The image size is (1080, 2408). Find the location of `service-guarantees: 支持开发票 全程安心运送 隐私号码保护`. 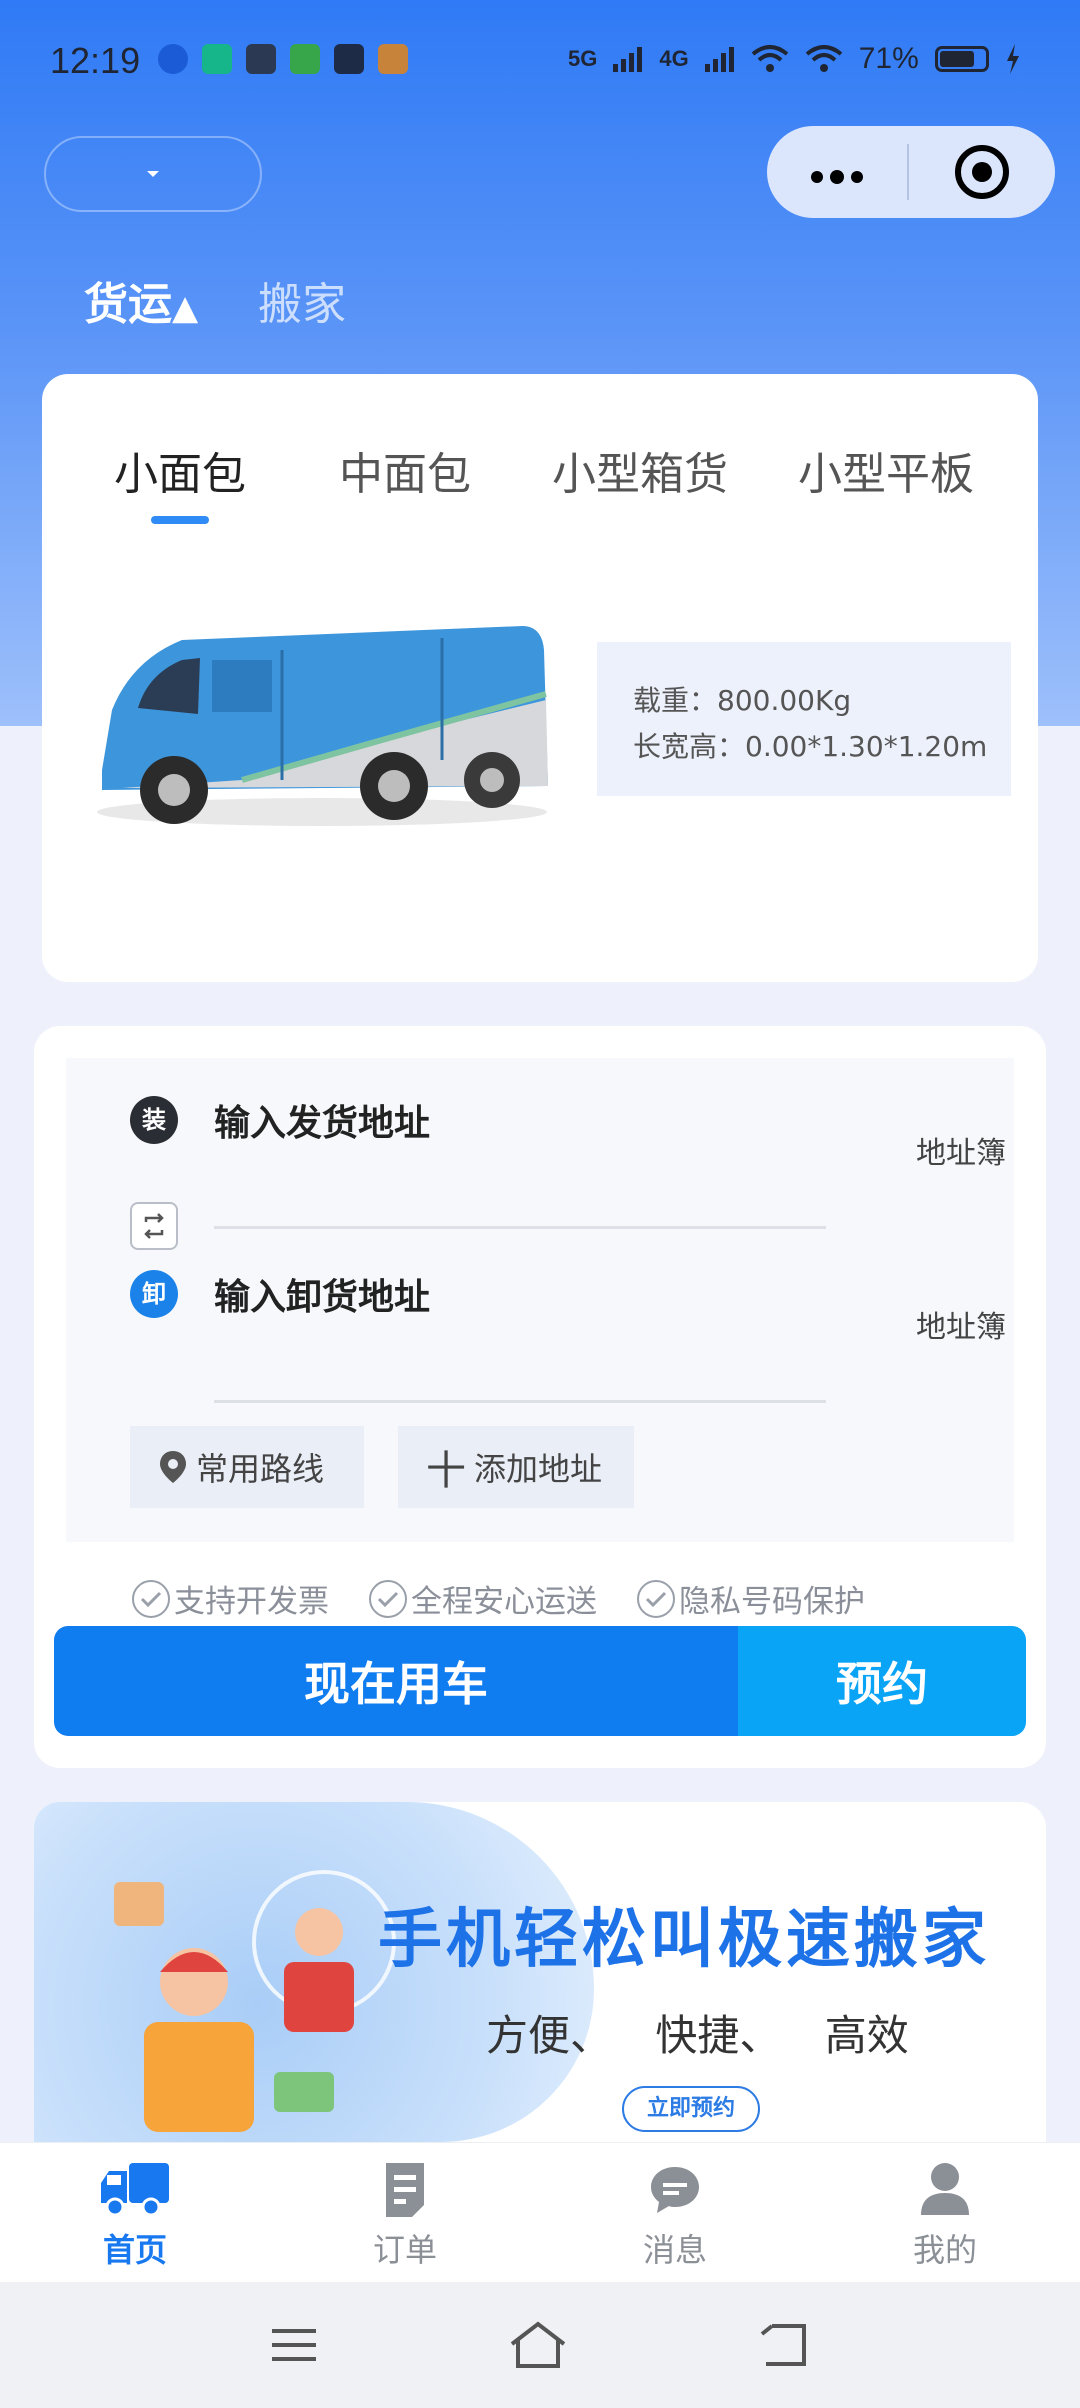

service-guarantees: 支持开发票 全程安心运送 隐私号码保护 is located at coordinates (498, 1598).